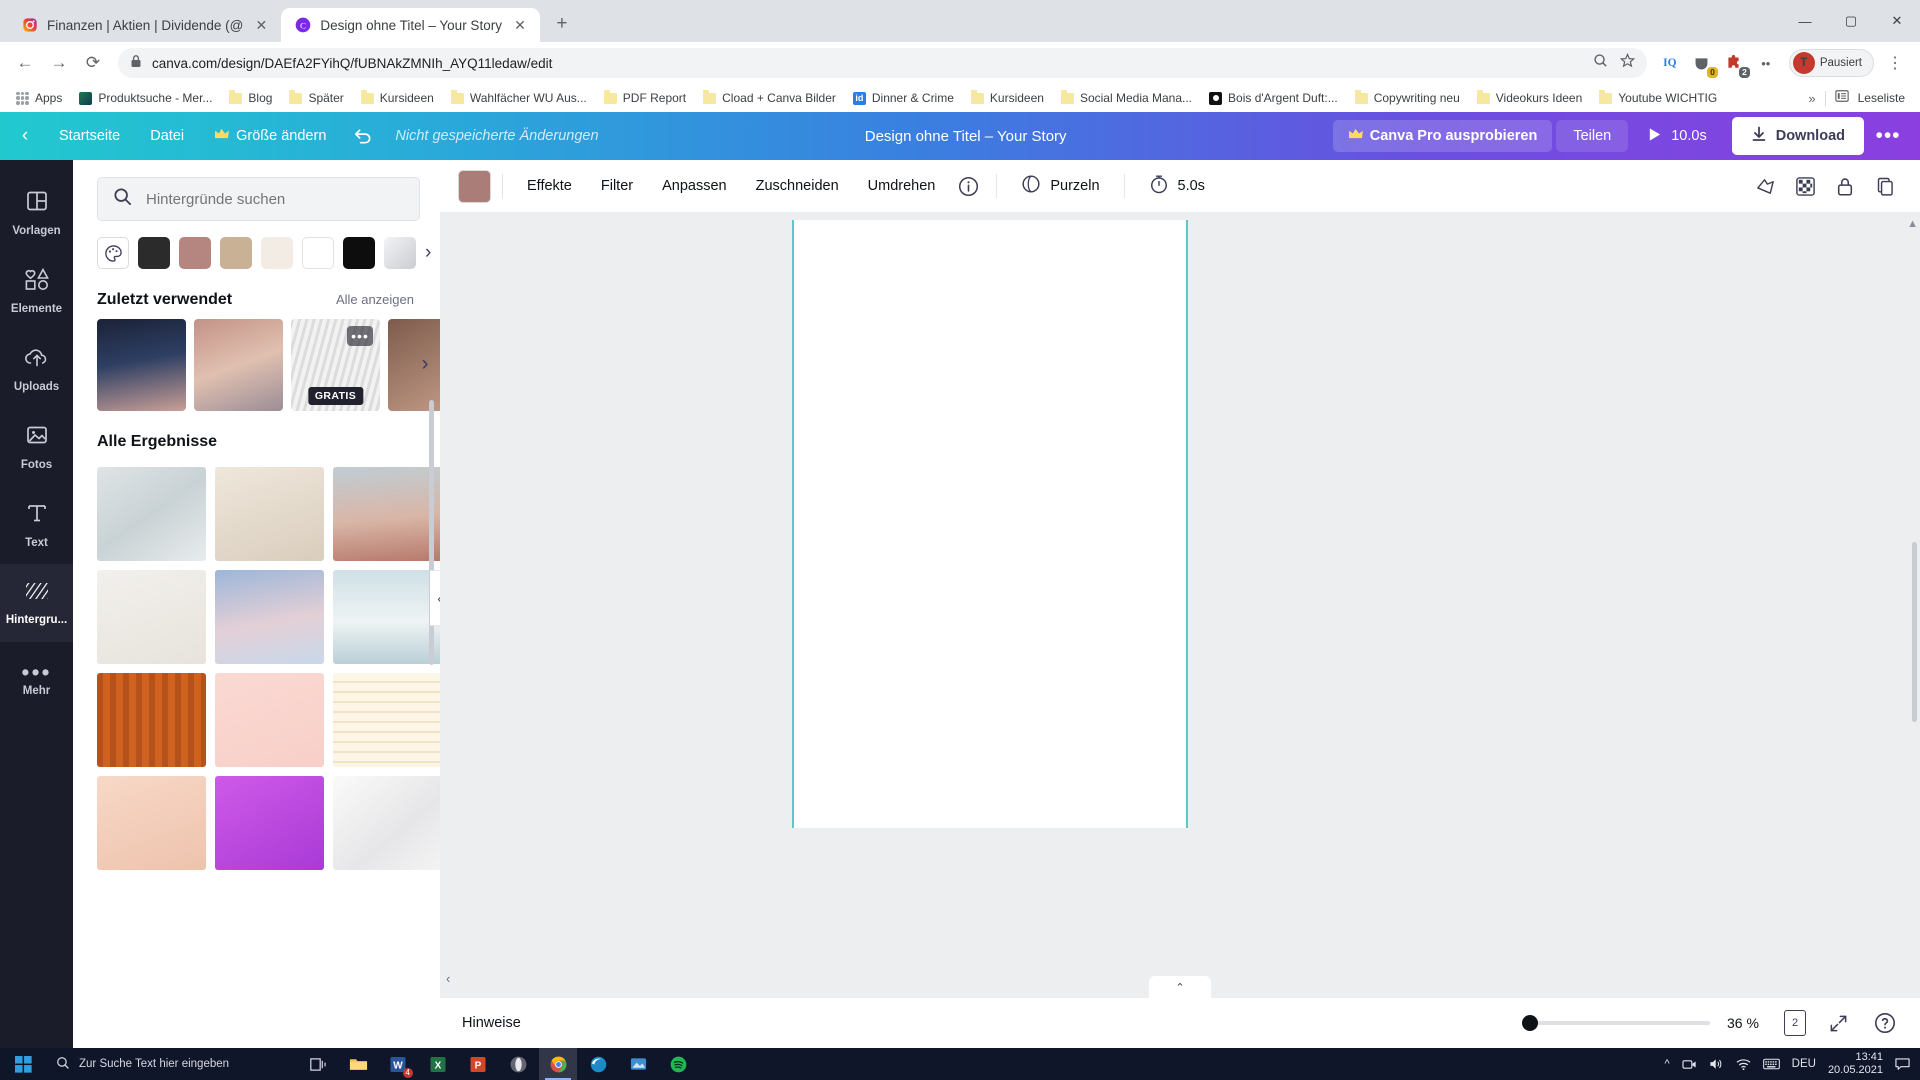  Describe the element at coordinates (269, 720) in the screenshot. I see `result-bg-pink` at that location.